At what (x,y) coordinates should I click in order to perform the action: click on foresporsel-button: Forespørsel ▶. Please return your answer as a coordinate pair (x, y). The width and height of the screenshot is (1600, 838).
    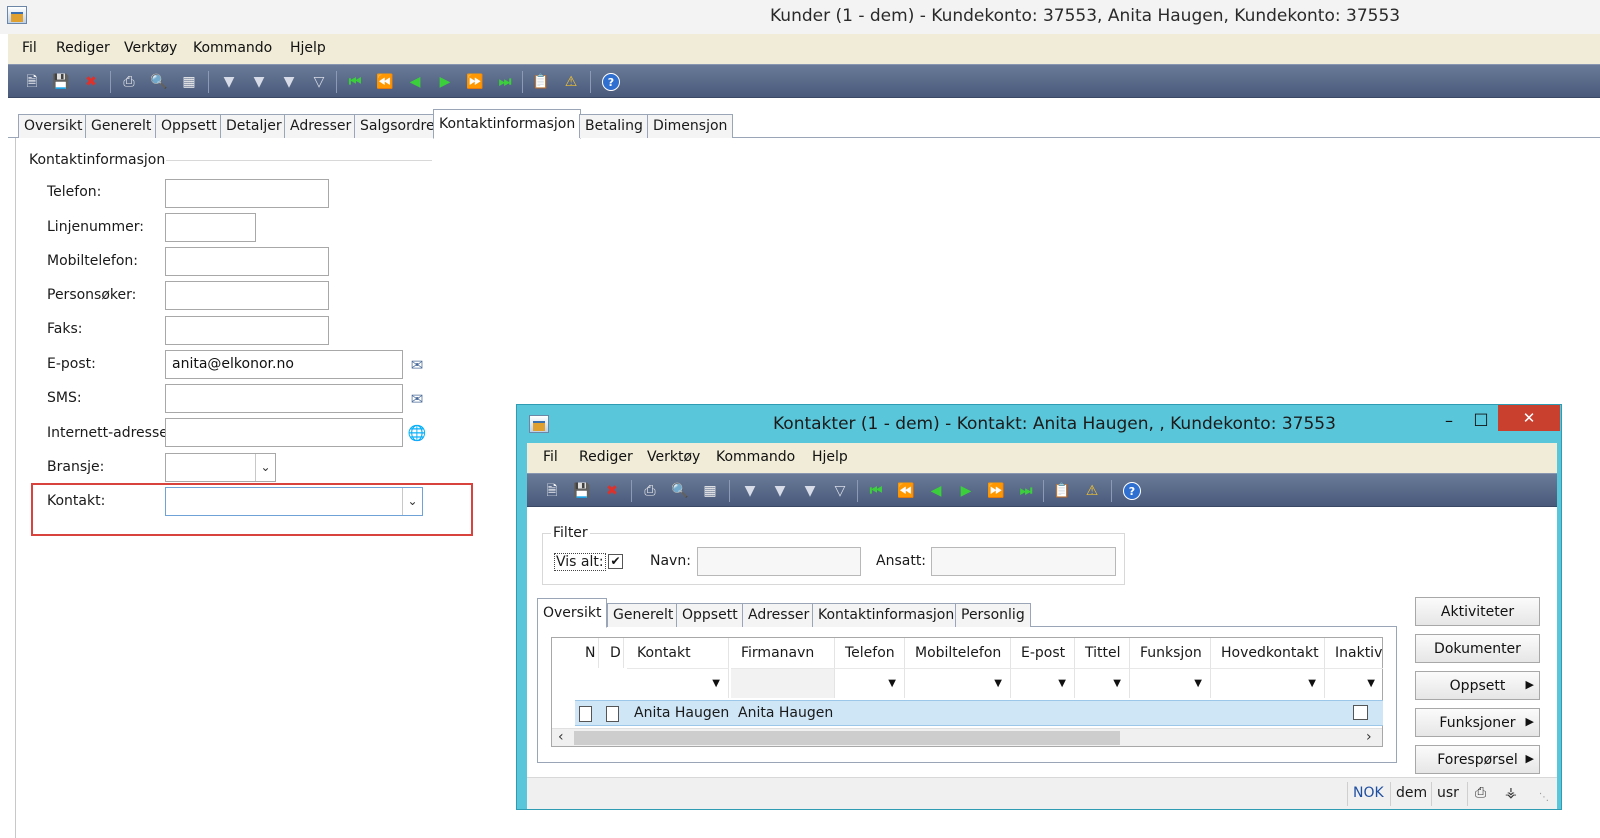
    Looking at the image, I should click on (1477, 759).